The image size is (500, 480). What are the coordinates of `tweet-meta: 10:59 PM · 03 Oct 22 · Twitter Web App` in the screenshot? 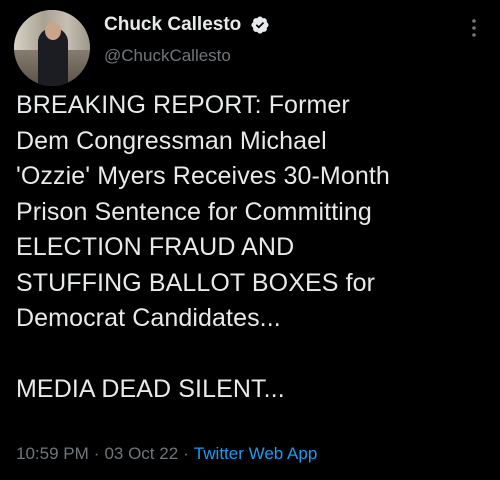 It's located at (166, 454).